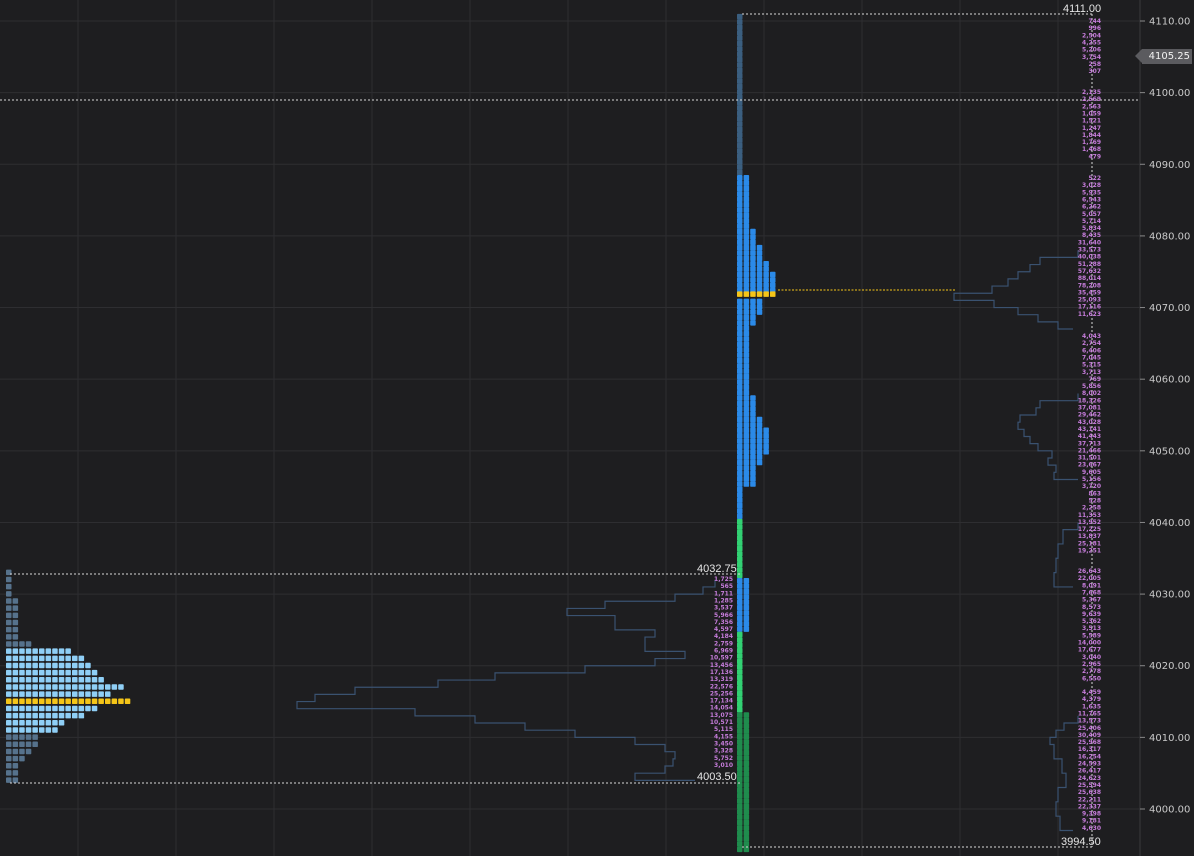 Image resolution: width=1194 pixels, height=856 pixels. Describe the element at coordinates (1089, 771) in the screenshot. I see `volume-label: 26,417` at that location.